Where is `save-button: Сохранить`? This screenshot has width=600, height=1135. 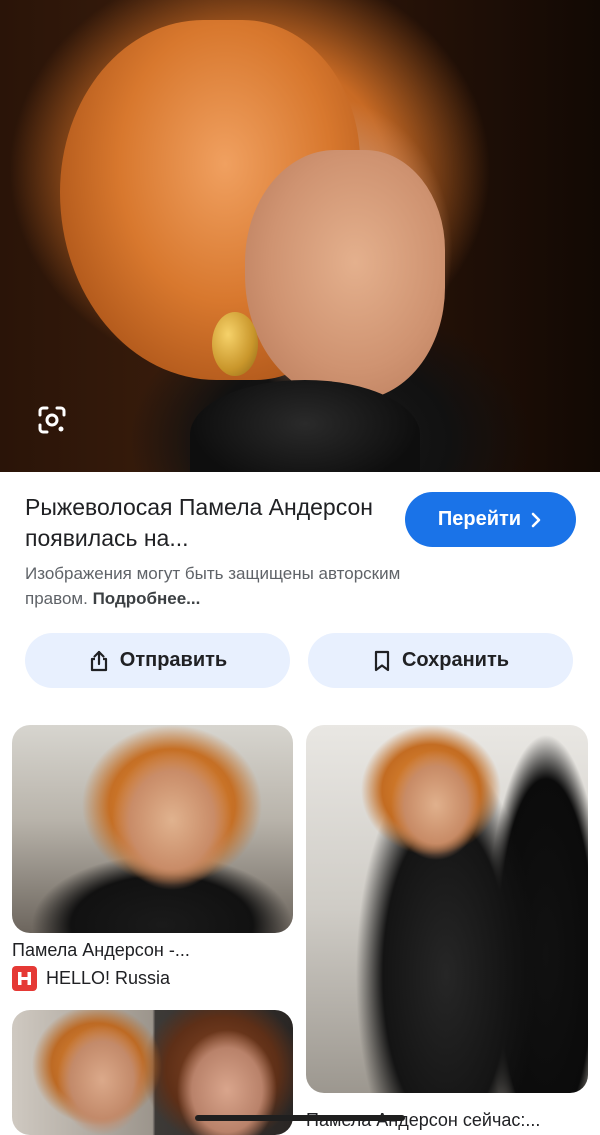
save-button: Сохранить is located at coordinates (440, 660).